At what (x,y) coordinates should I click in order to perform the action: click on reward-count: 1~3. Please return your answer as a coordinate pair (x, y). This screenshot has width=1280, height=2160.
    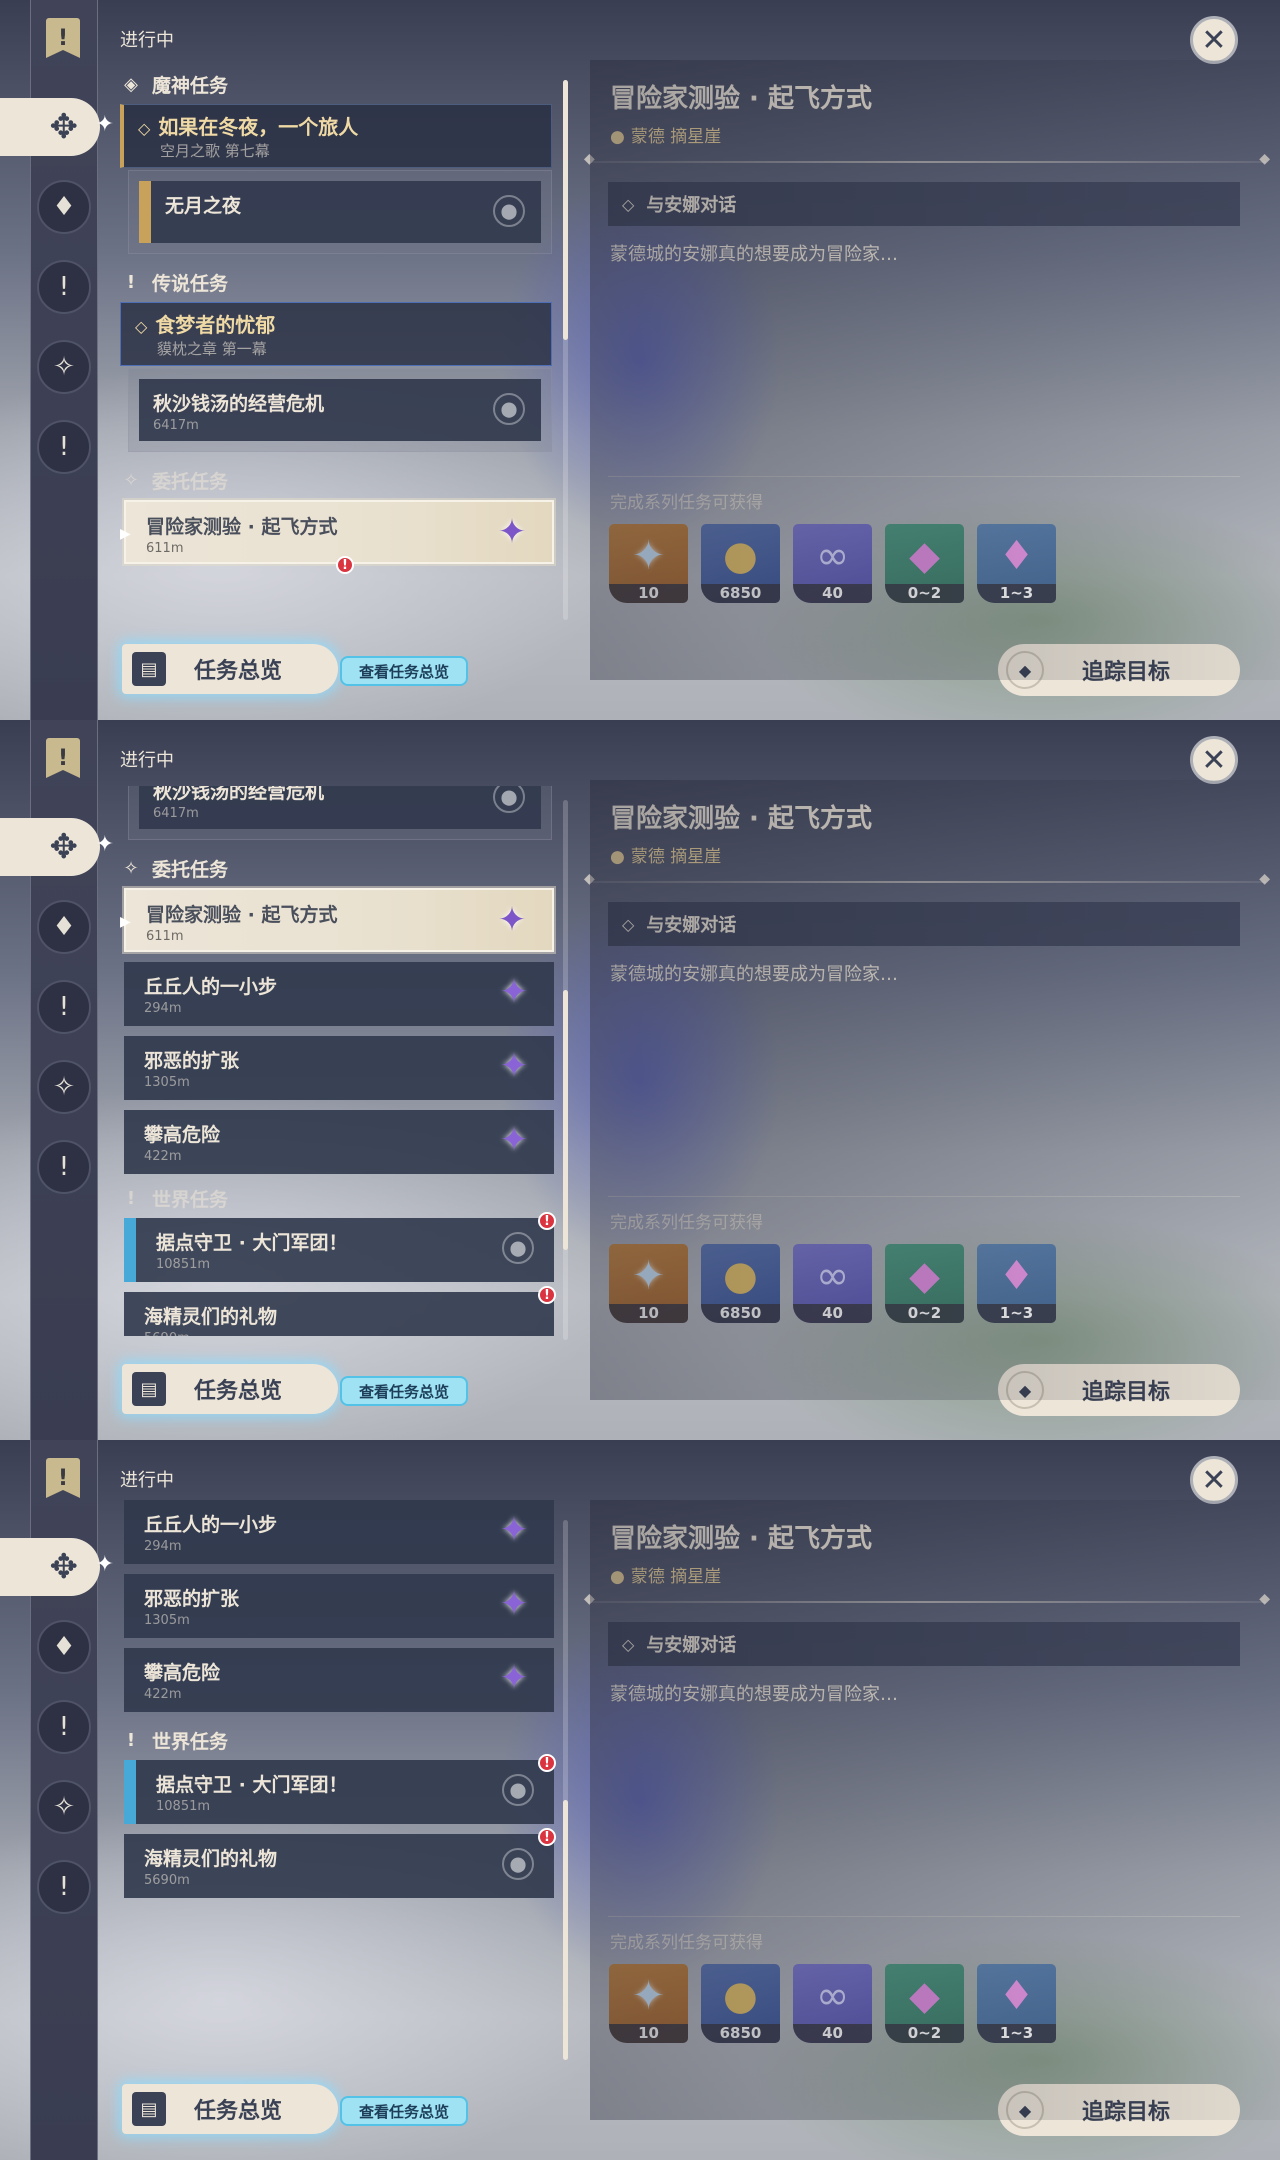
    Looking at the image, I should click on (1016, 1313).